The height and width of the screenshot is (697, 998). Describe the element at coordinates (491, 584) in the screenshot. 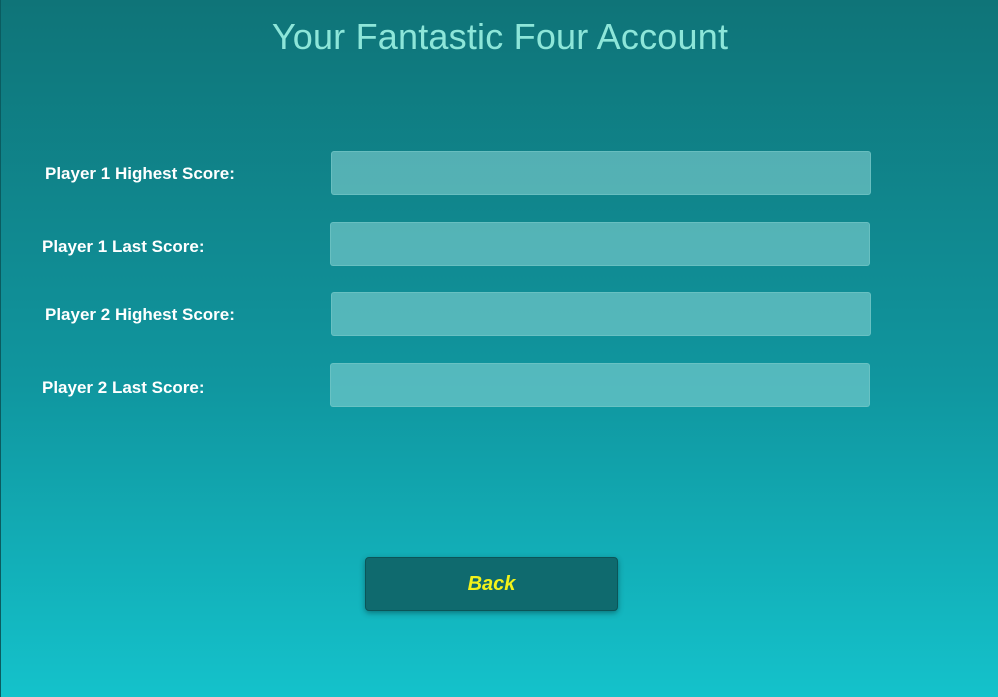

I see `back-button: Back` at that location.